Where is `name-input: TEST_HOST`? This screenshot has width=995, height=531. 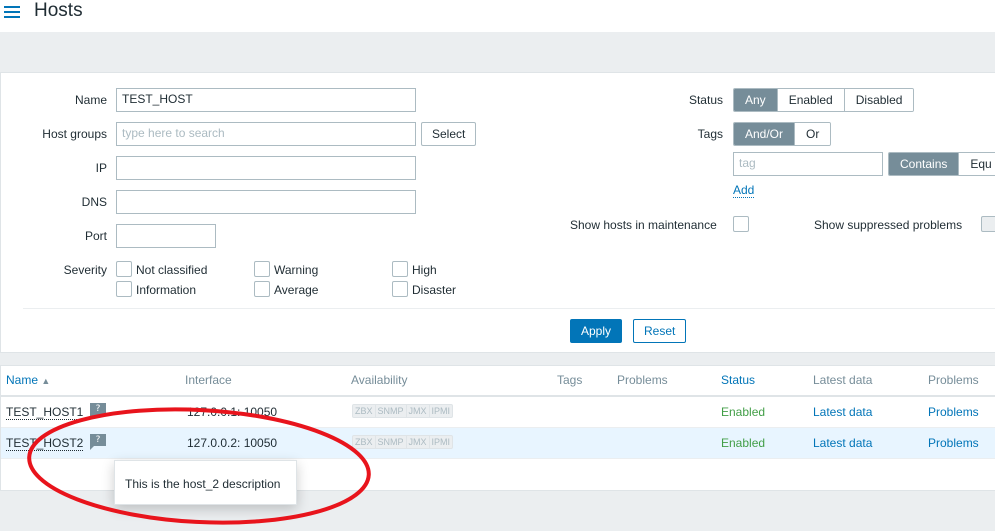
name-input: TEST_HOST is located at coordinates (266, 100).